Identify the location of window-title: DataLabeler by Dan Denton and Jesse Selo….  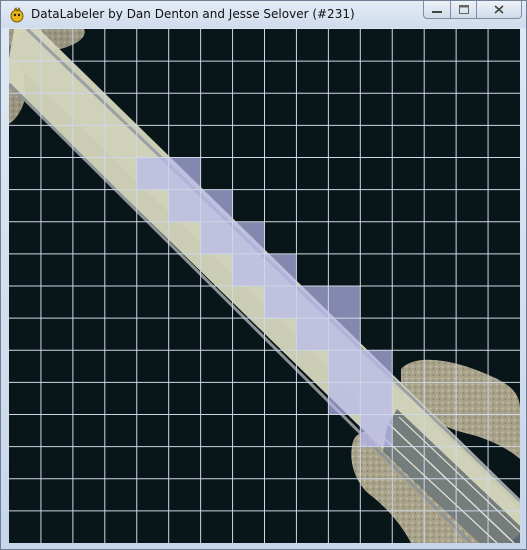
(193, 14).